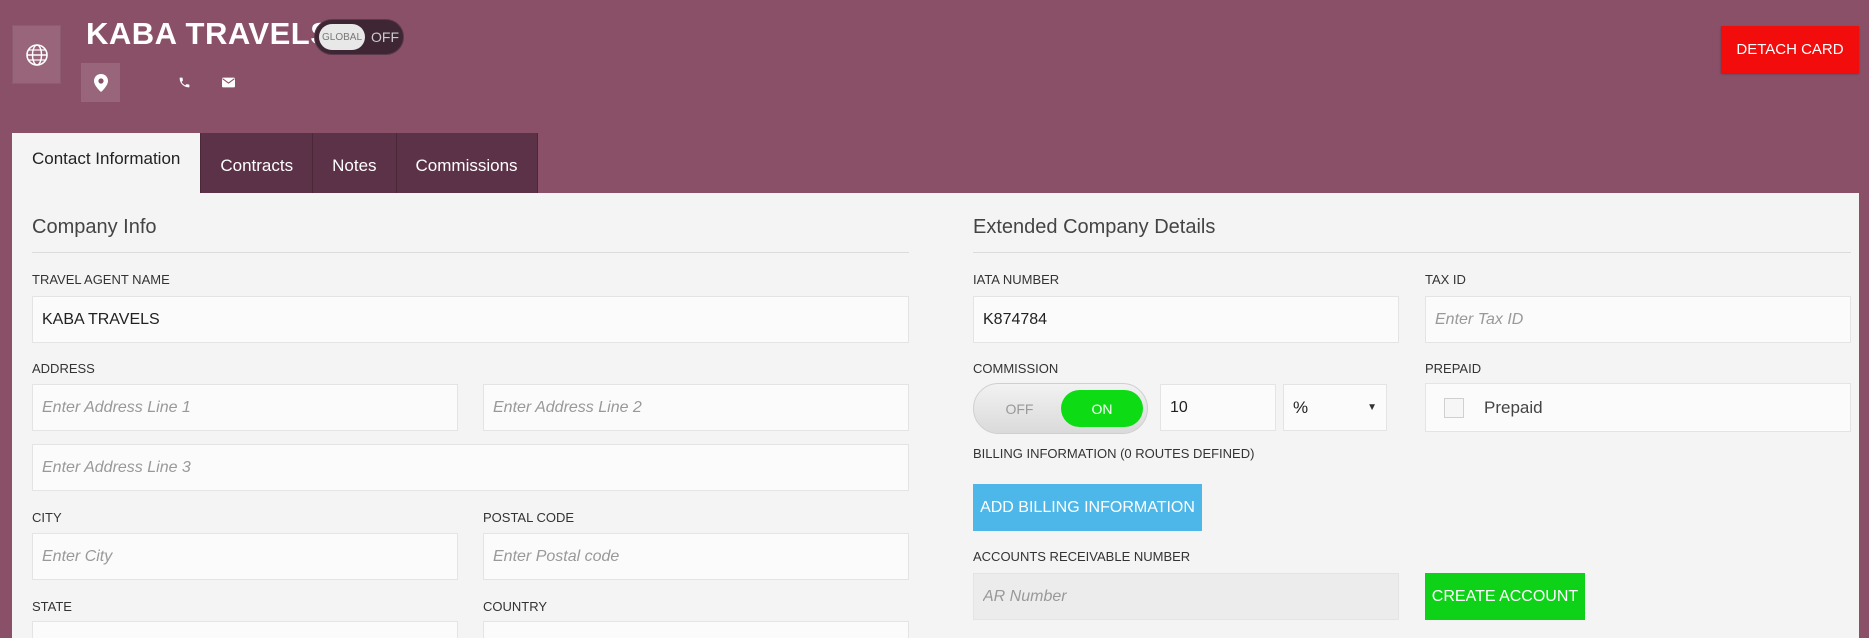 The image size is (1869, 638). I want to click on postal-code-field, so click(696, 556).